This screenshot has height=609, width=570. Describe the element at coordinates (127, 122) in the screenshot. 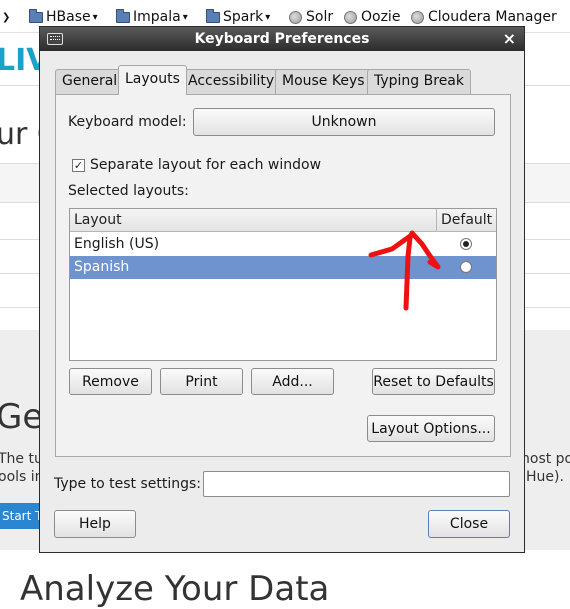

I see `keyboard-model-label: Keyboard model:` at that location.